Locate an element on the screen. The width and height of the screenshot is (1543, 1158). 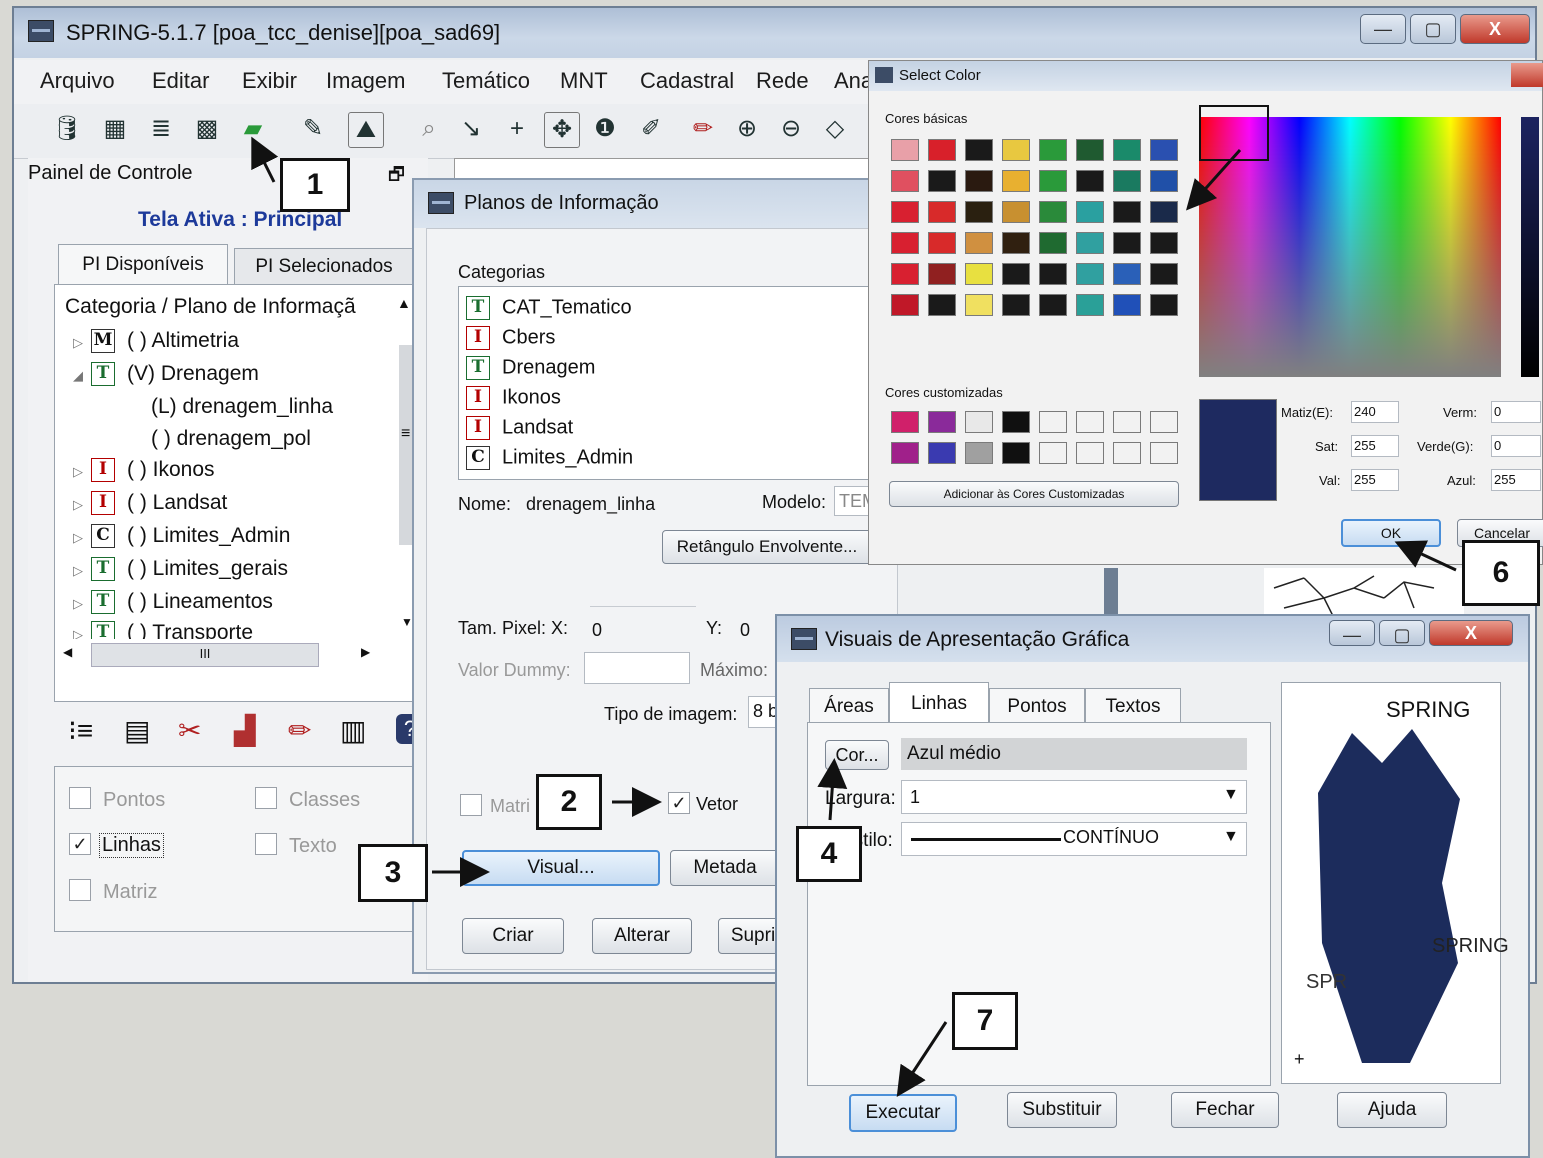
y-field: 0 is located at coordinates (745, 630).